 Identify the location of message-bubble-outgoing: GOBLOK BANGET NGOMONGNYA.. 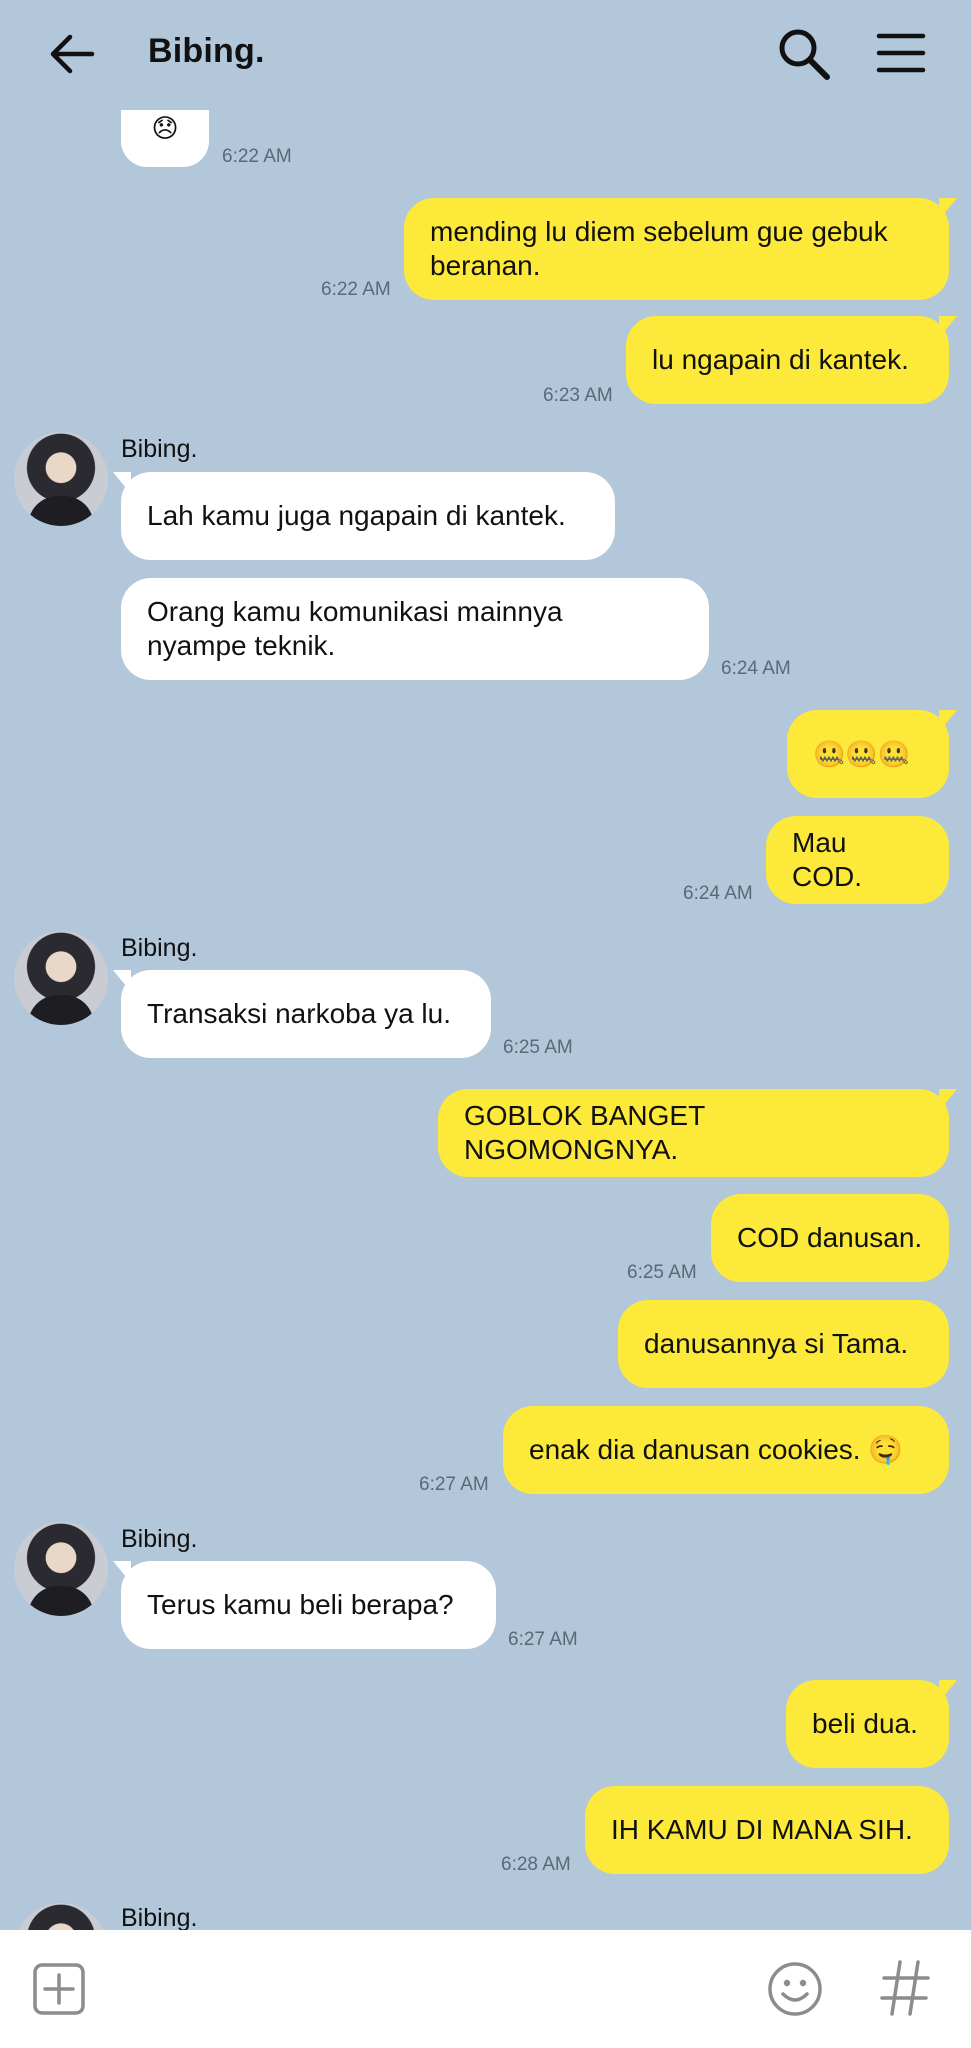
(697, 1133).